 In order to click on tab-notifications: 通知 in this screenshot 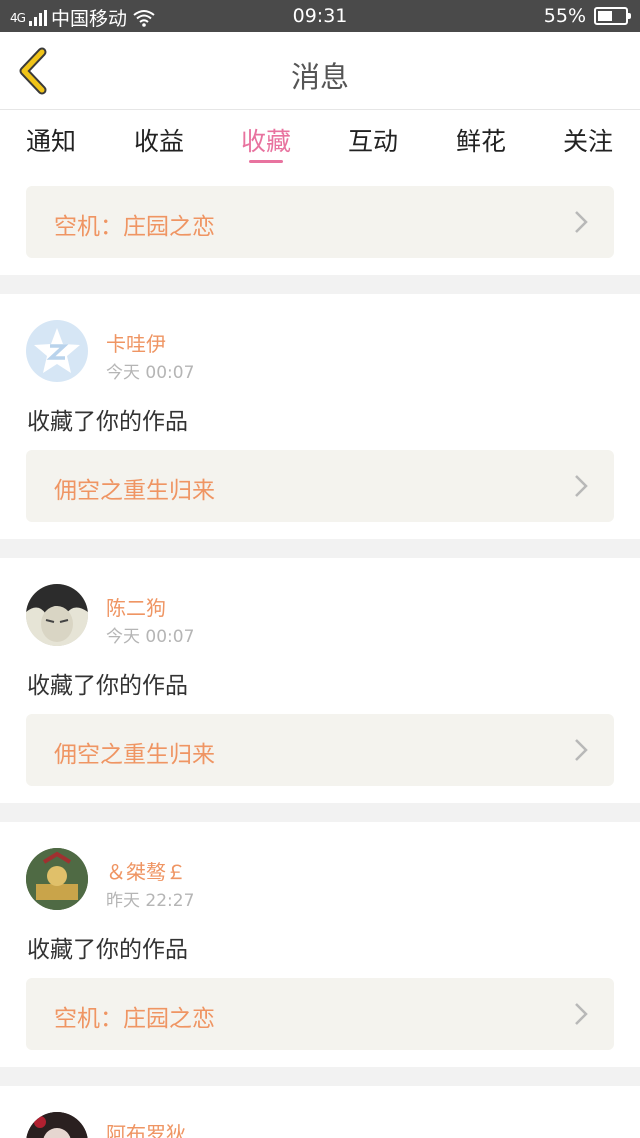, I will do `click(51, 140)`.